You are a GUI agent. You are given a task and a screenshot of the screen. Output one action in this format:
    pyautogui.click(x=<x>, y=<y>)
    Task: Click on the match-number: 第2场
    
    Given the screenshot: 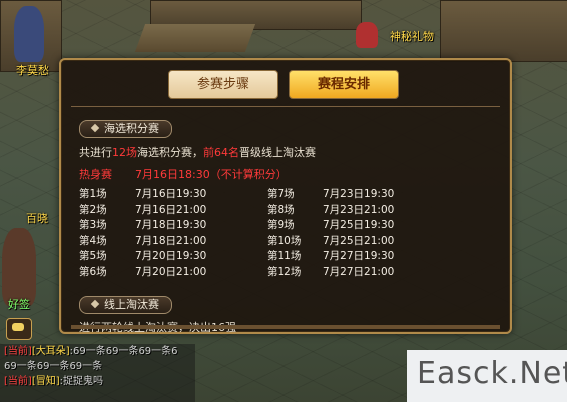 What is the action you would take?
    pyautogui.click(x=93, y=209)
    